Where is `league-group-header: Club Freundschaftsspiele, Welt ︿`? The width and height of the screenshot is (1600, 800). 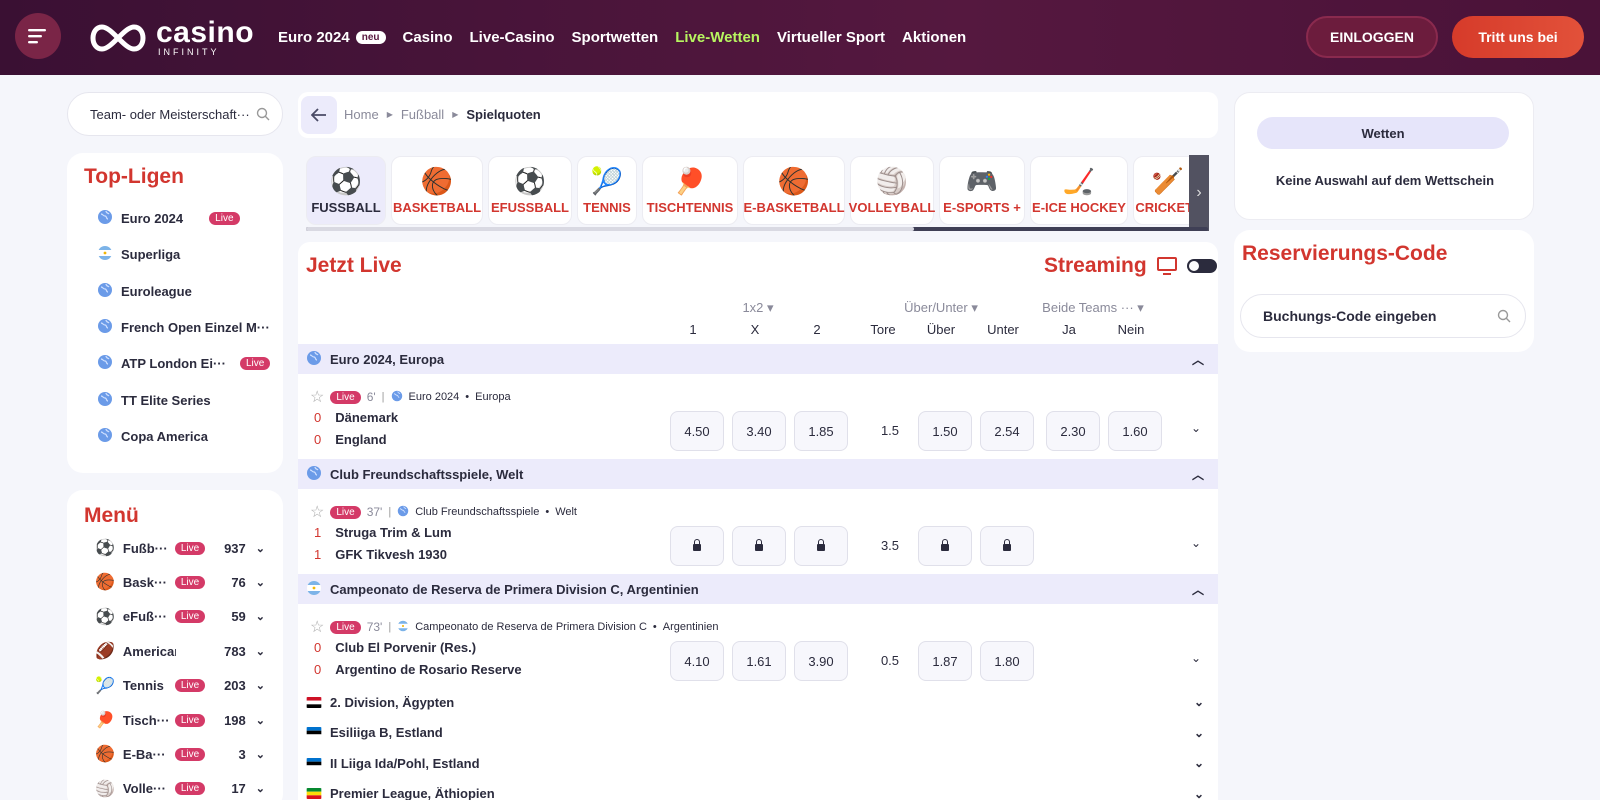 league-group-header: Club Freundschaftsspiele, Welt ︿ is located at coordinates (758, 474).